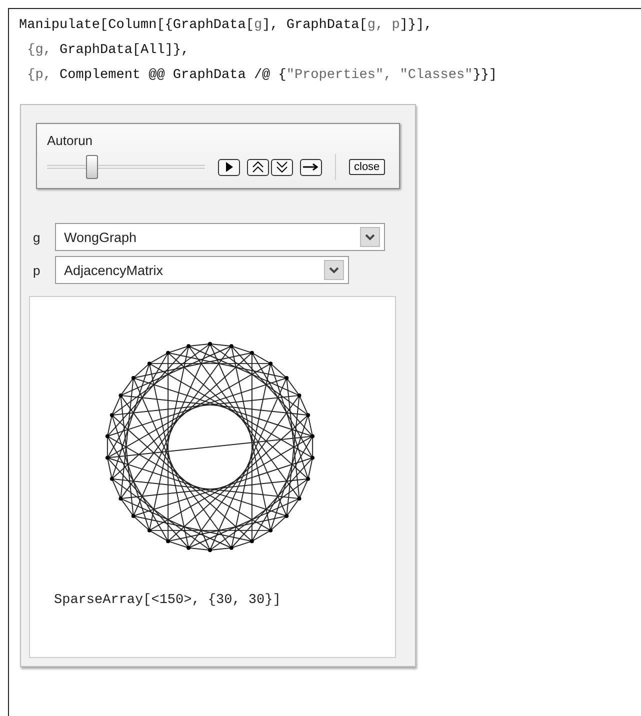 This screenshot has height=716, width=641. I want to click on dropdown: AdjacencyMatrix, so click(202, 270).